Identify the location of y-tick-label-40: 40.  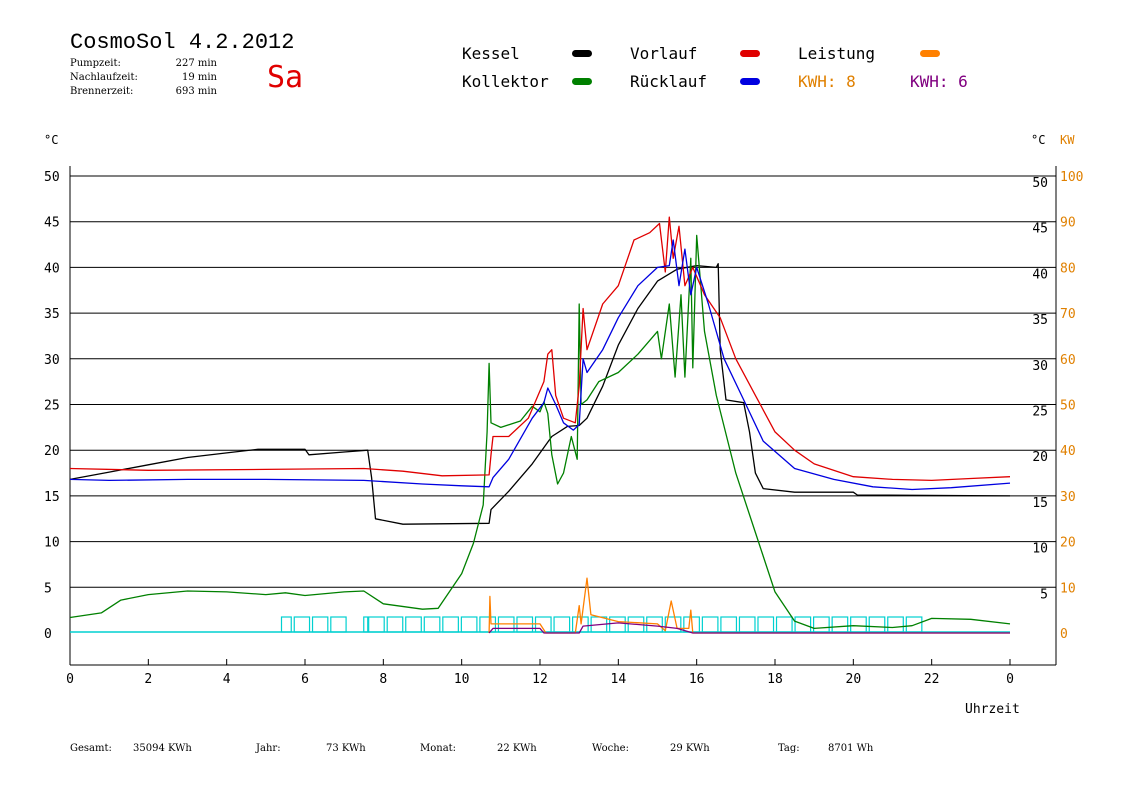
(52, 268).